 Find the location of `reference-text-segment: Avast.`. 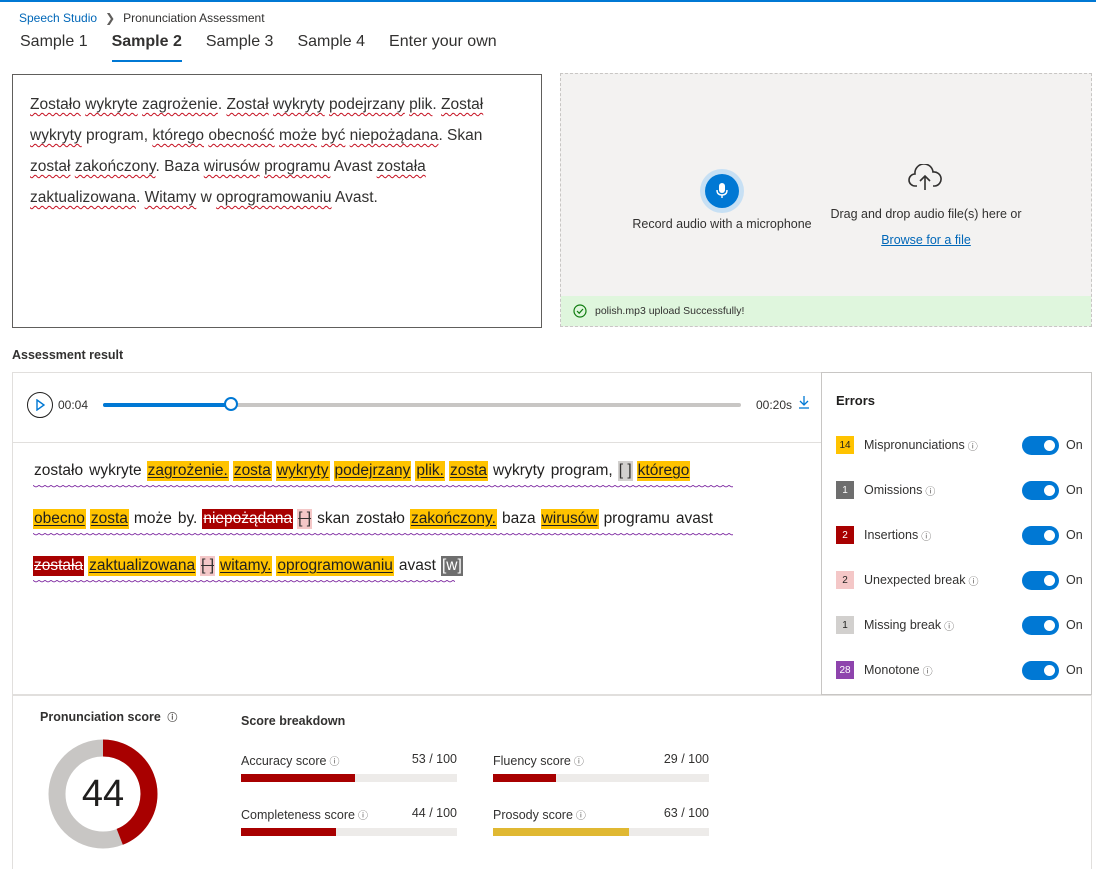

reference-text-segment: Avast. is located at coordinates (354, 197).